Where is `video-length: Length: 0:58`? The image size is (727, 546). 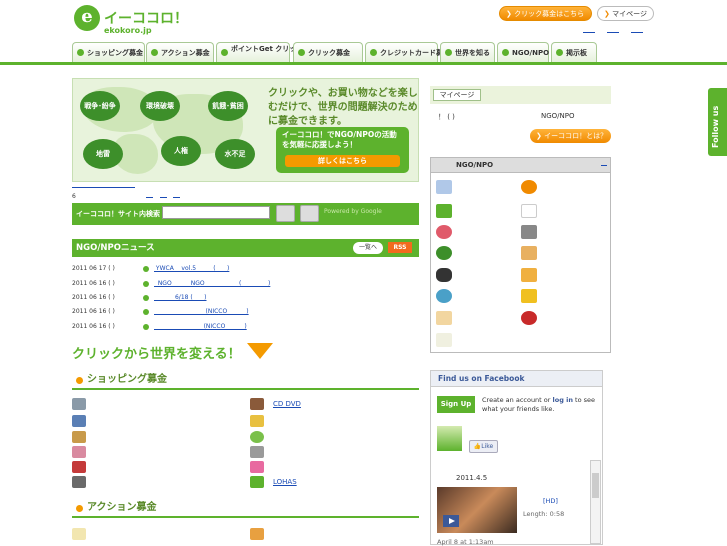 video-length: Length: 0:58 is located at coordinates (544, 514).